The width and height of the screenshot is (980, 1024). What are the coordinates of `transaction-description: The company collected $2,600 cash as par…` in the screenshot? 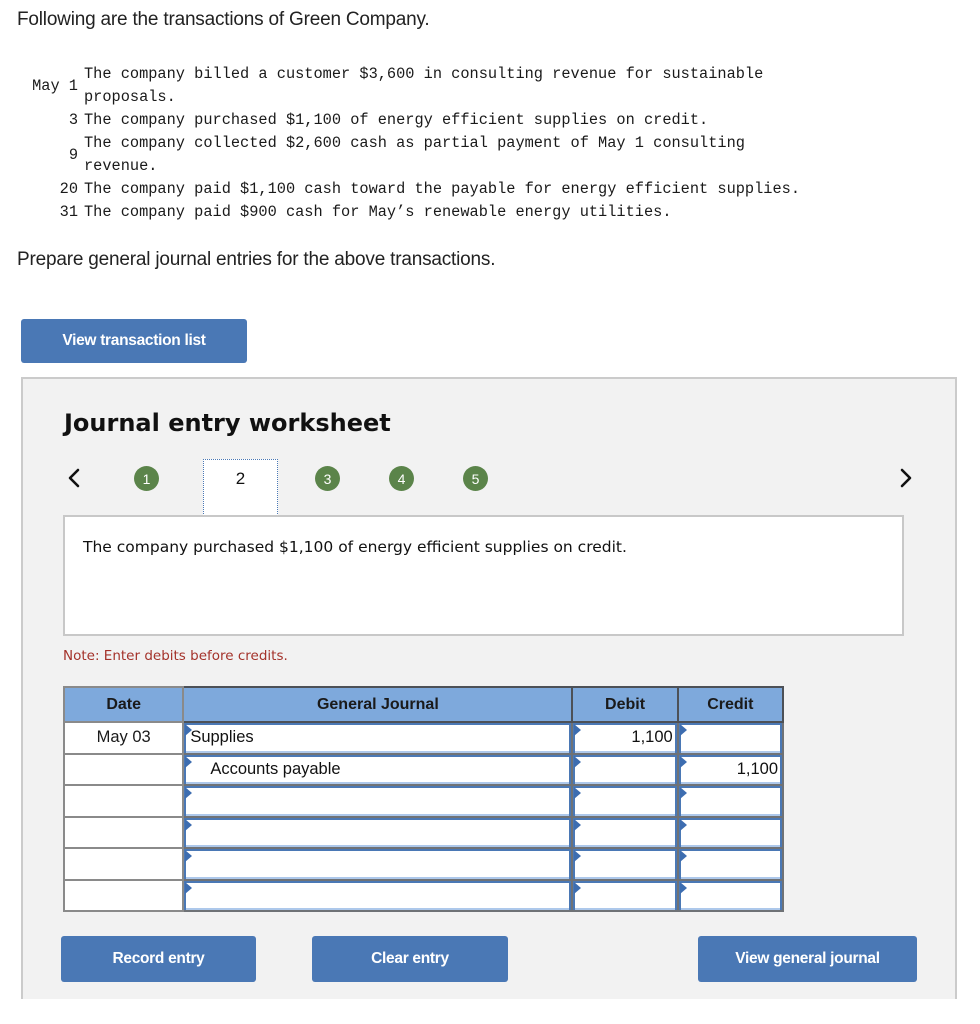 It's located at (414, 154).